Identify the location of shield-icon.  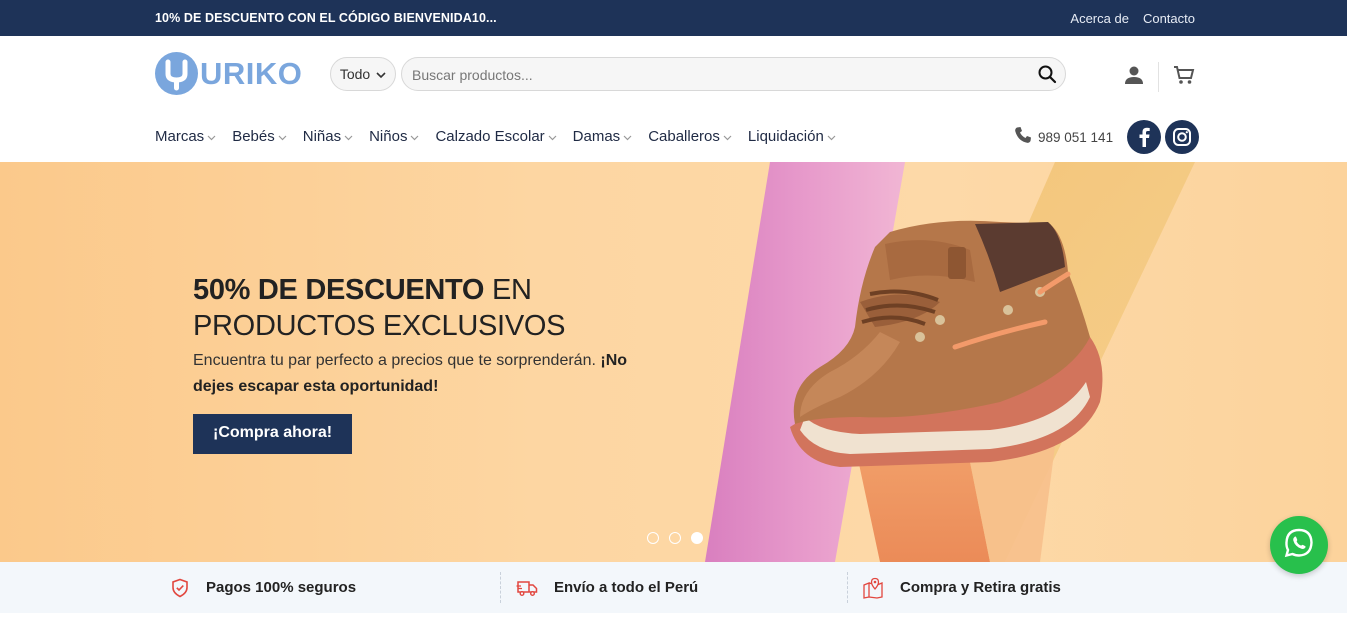
(180, 588).